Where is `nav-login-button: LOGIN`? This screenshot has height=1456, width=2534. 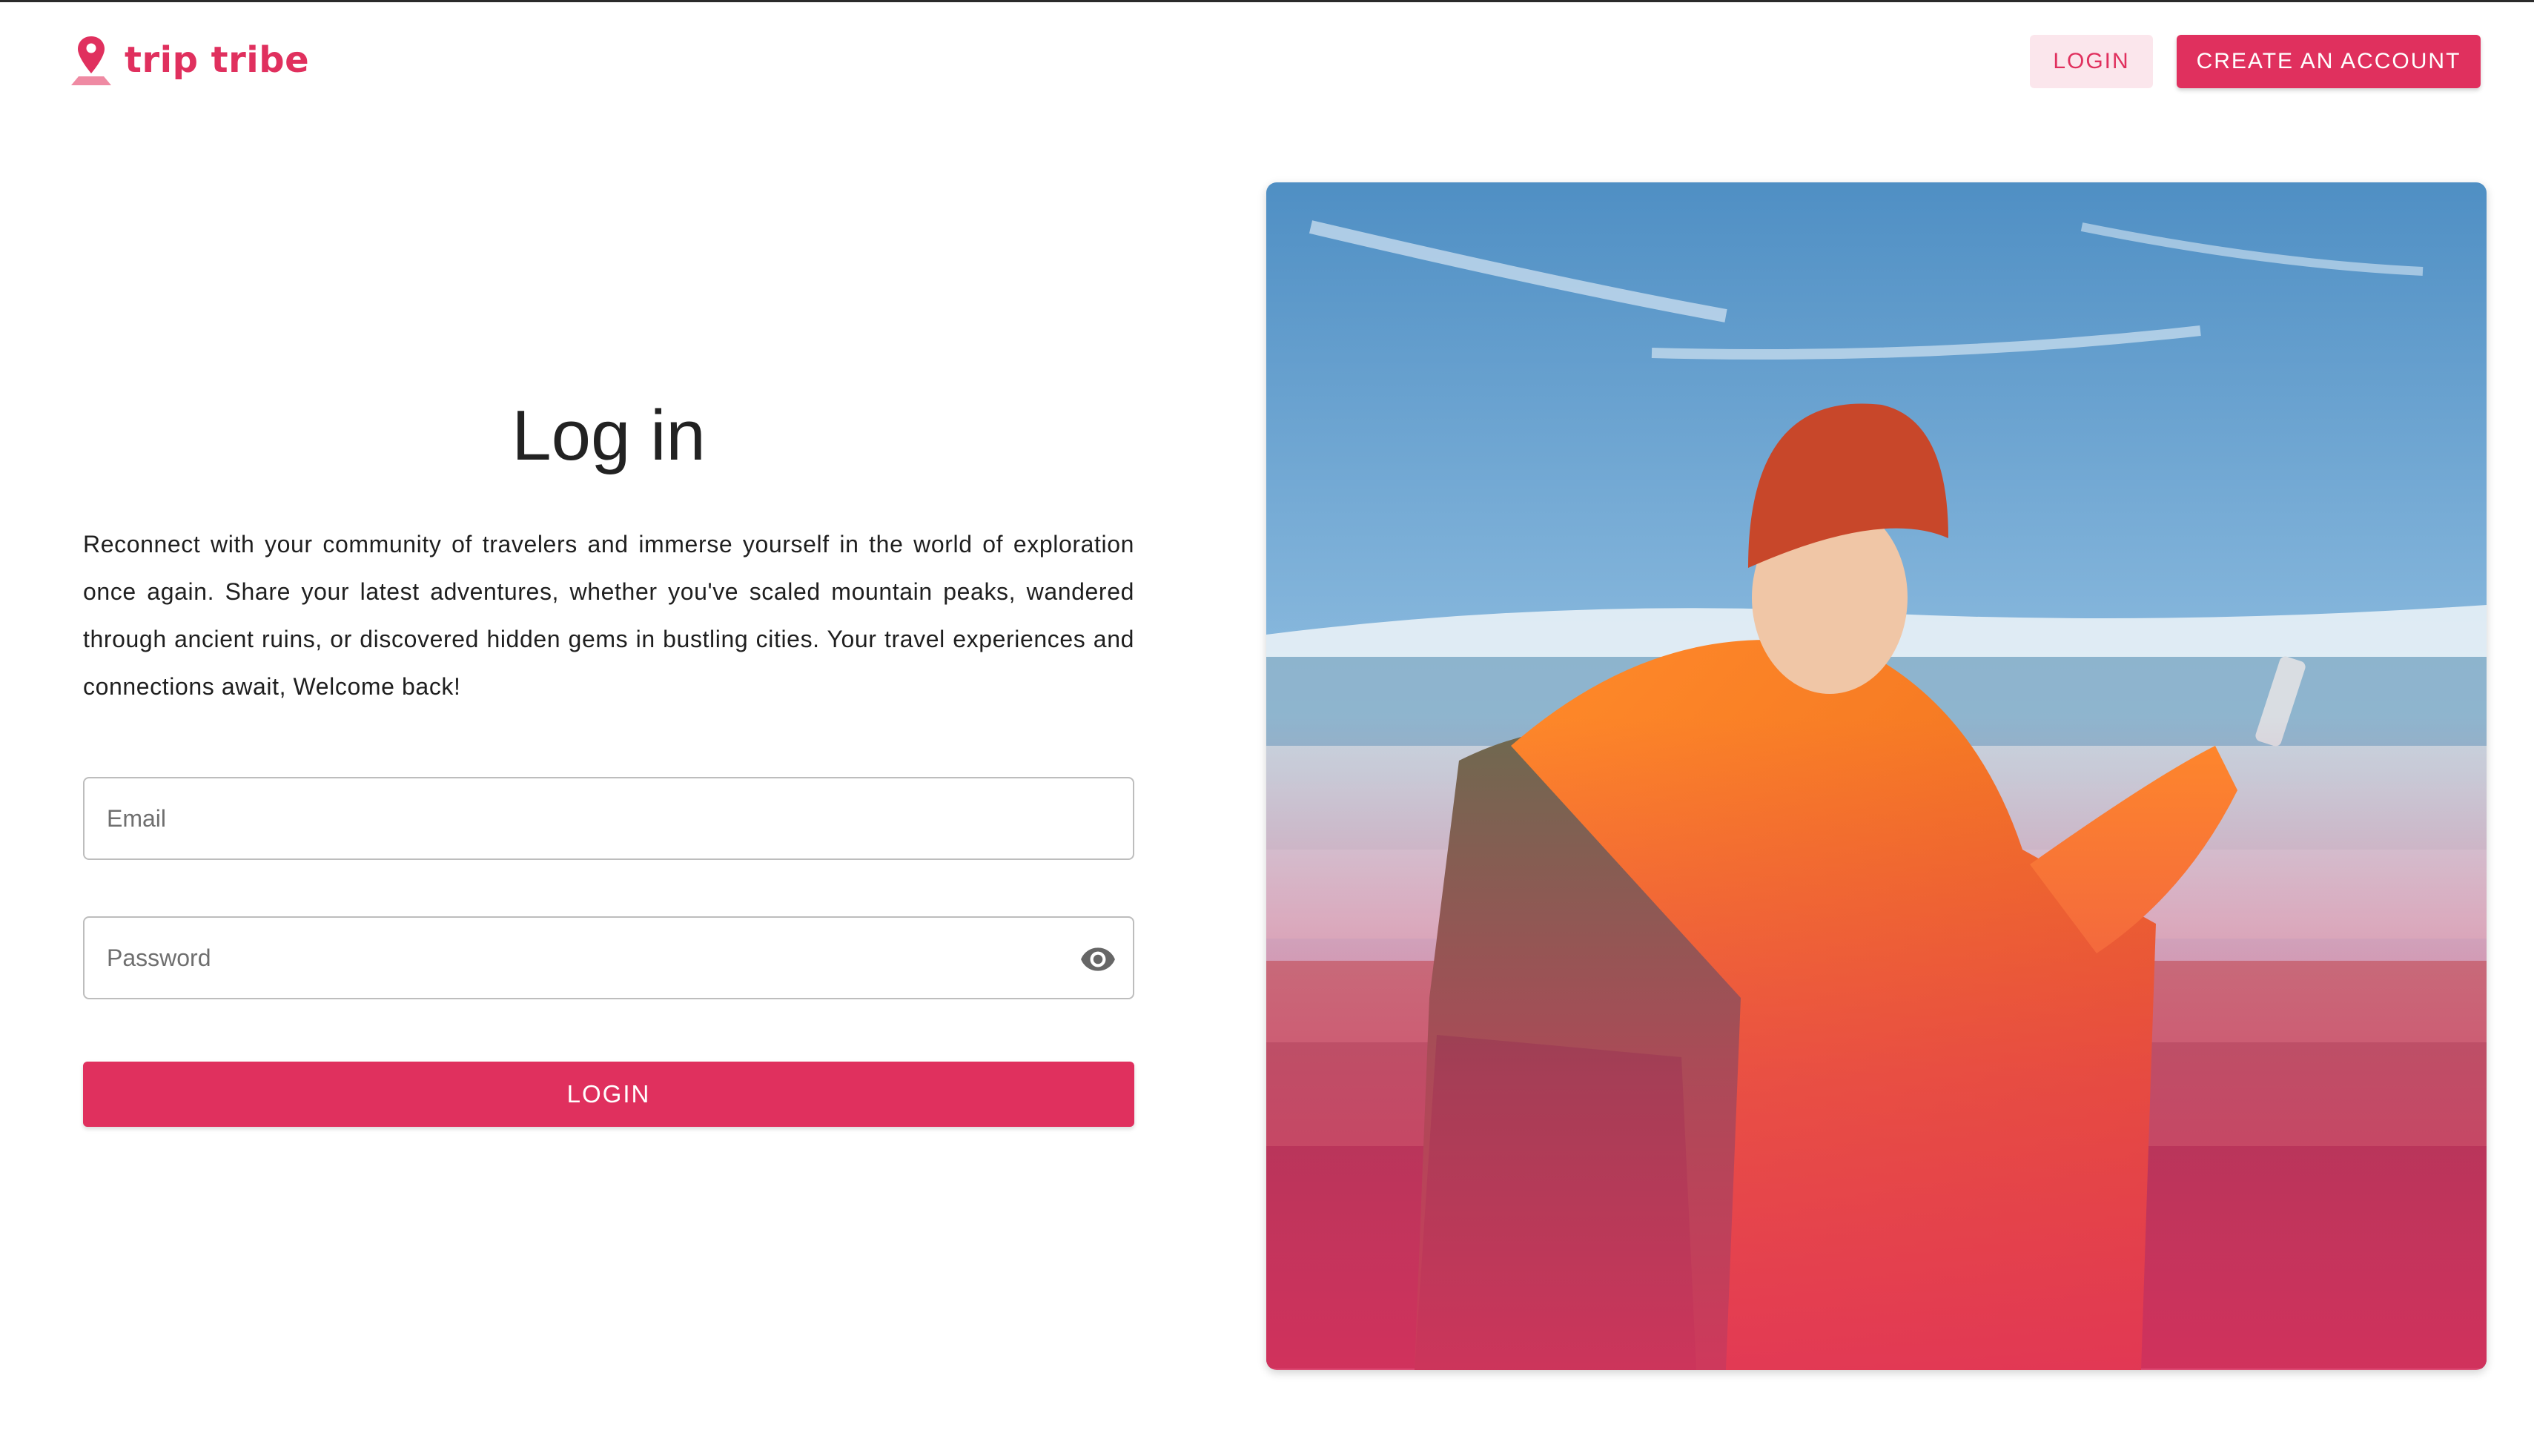 nav-login-button: LOGIN is located at coordinates (2092, 62).